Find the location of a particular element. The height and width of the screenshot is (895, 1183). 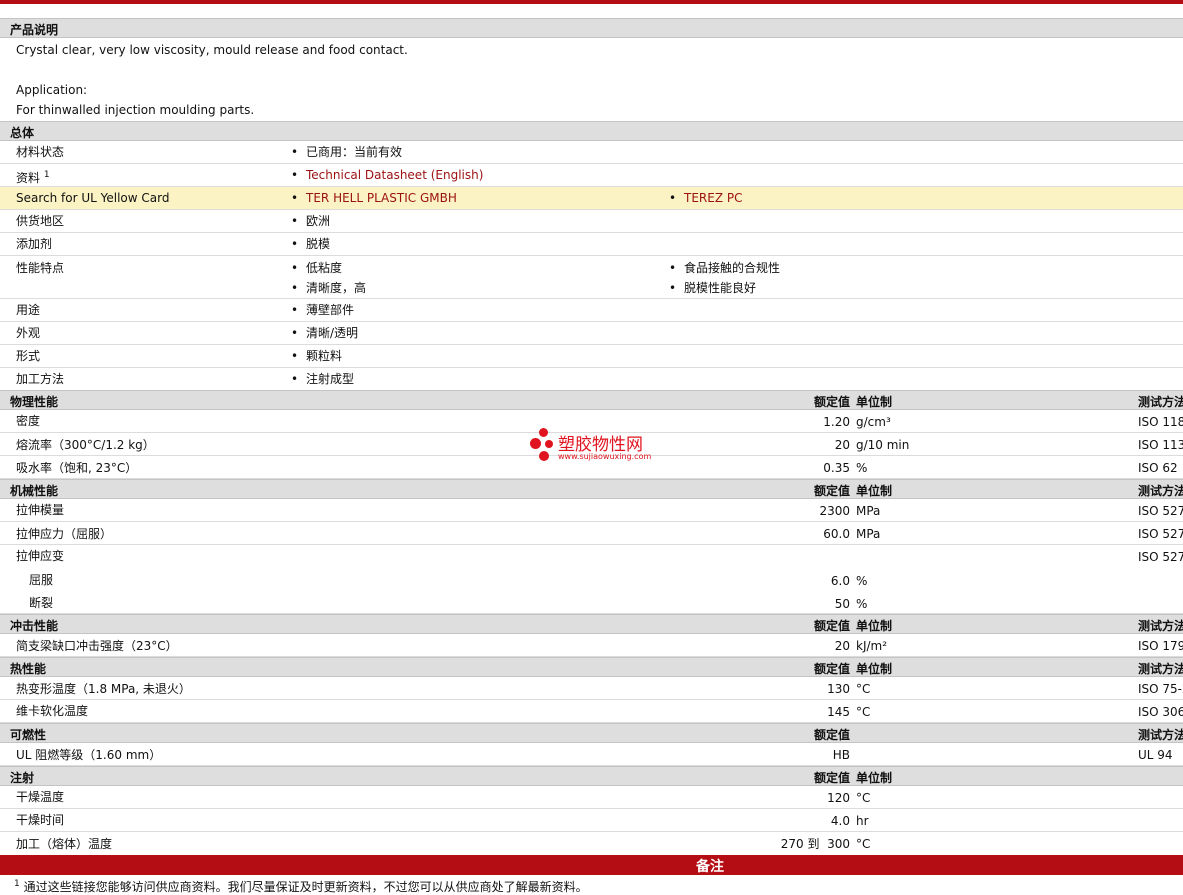

row-label: 资料 1 is located at coordinates (33, 177).